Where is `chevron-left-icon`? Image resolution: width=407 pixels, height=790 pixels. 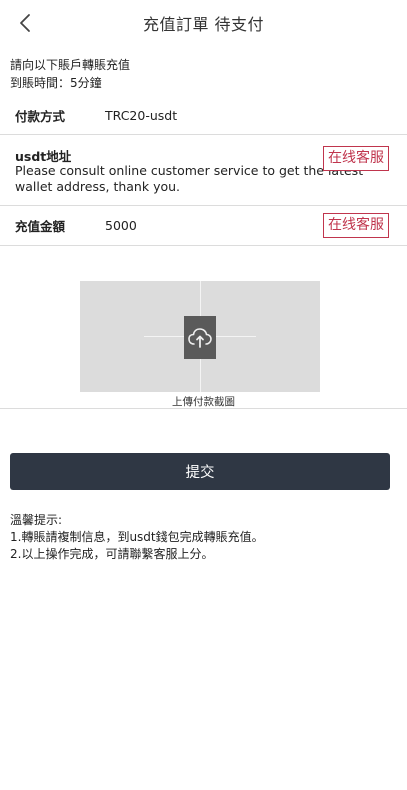
chevron-left-icon is located at coordinates (25, 23).